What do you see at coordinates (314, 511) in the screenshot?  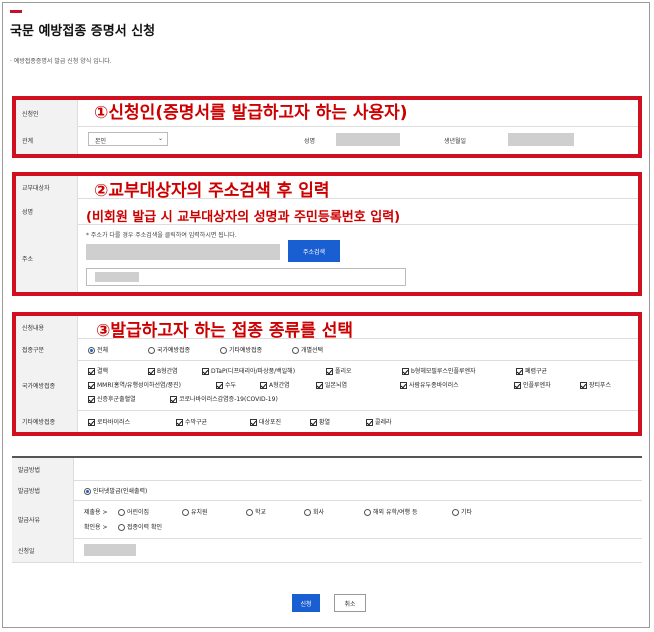 I see `reason-option: 회사` at bounding box center [314, 511].